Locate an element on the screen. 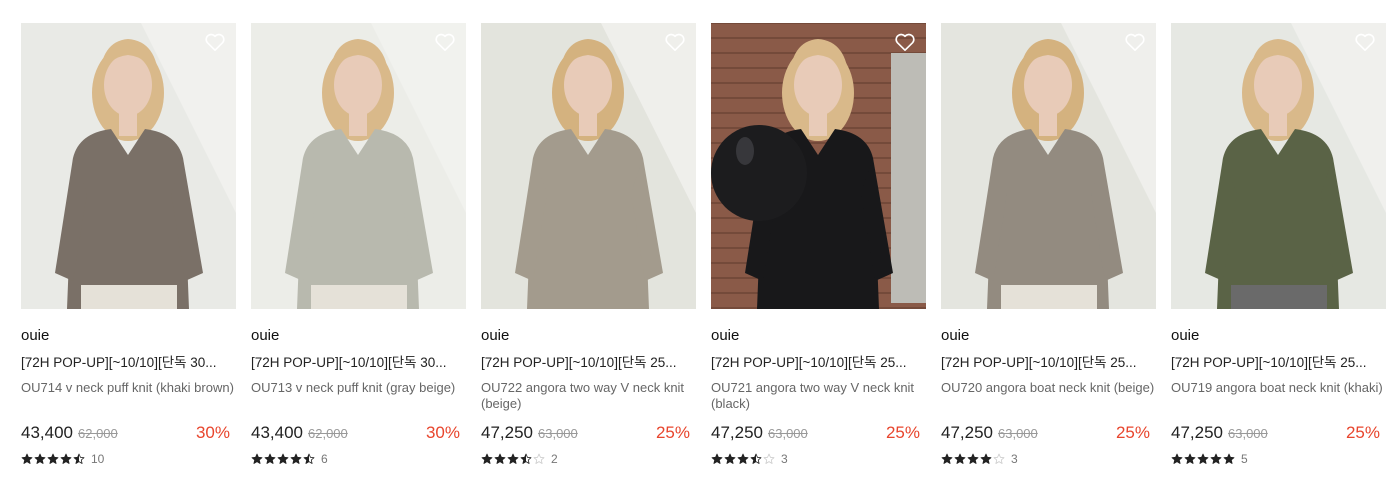 The width and height of the screenshot is (1399, 501). product-description: OU721 angora two way V neck knit (black) is located at coordinates (818, 396).